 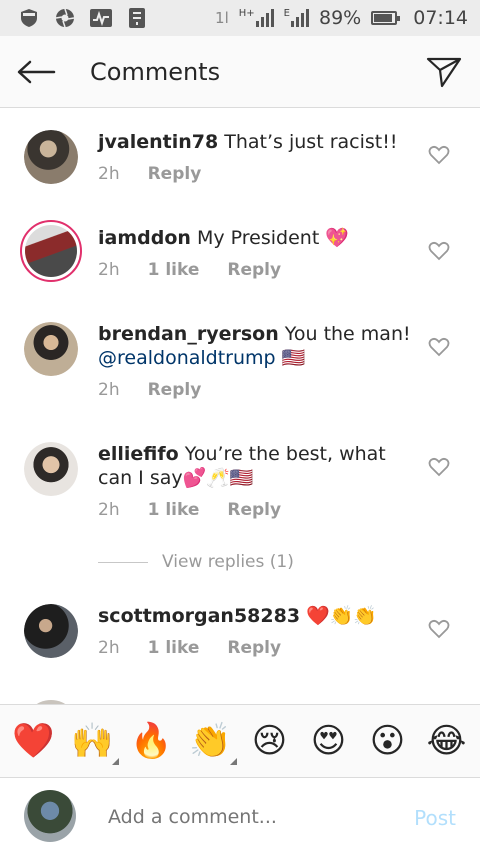 What do you see at coordinates (152, 741) in the screenshot?
I see `emoji-fire: 🔥` at bounding box center [152, 741].